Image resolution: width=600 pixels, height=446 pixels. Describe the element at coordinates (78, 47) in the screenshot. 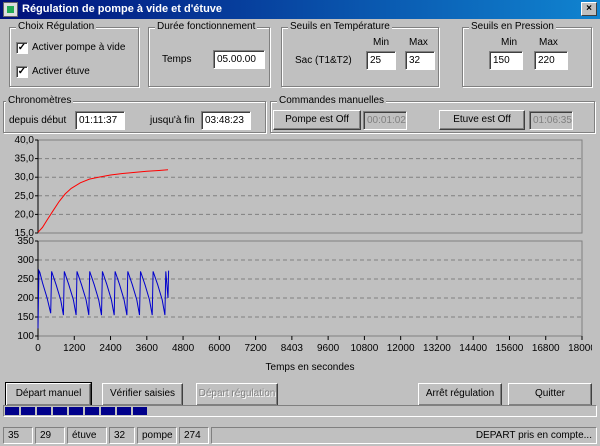

I see `activer-pompe-label: Activer pompe à vide` at that location.